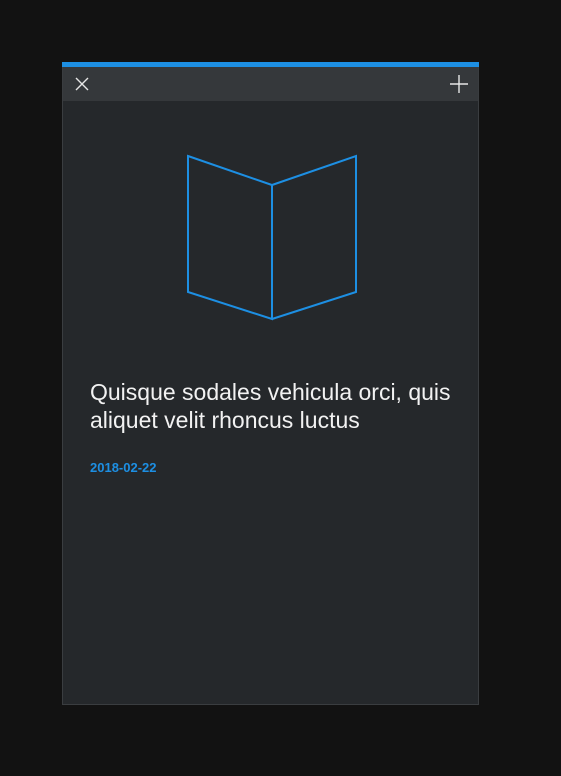 Image resolution: width=561 pixels, height=776 pixels. I want to click on card-toolbar, so click(270, 84).